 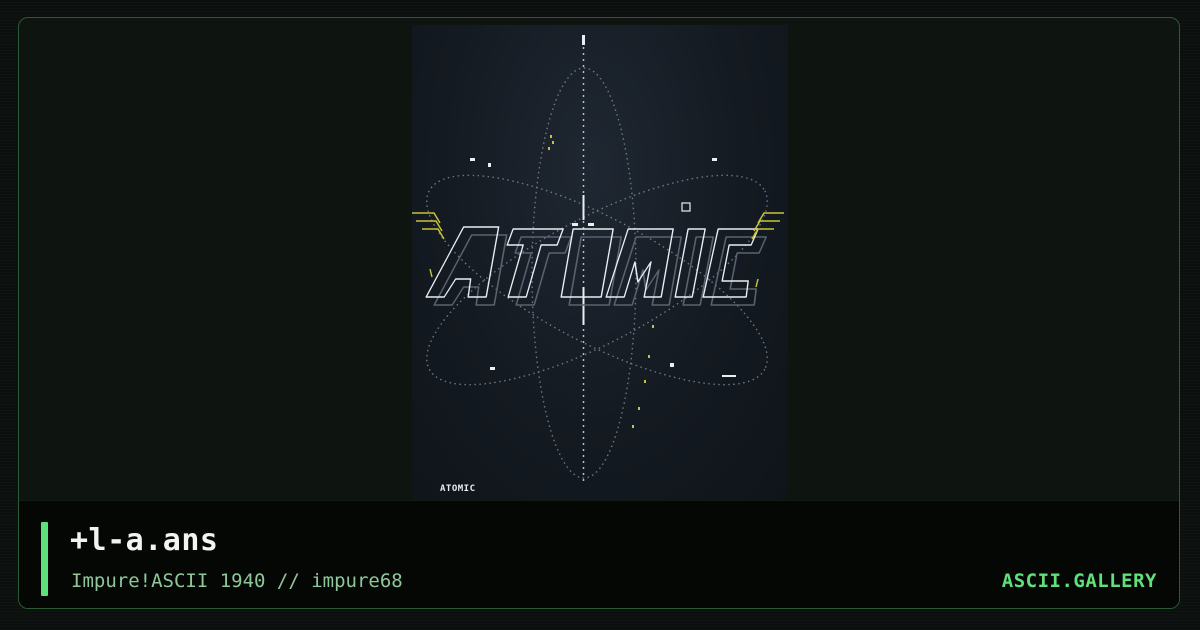 I want to click on orbit-vertical, so click(x=584, y=273).